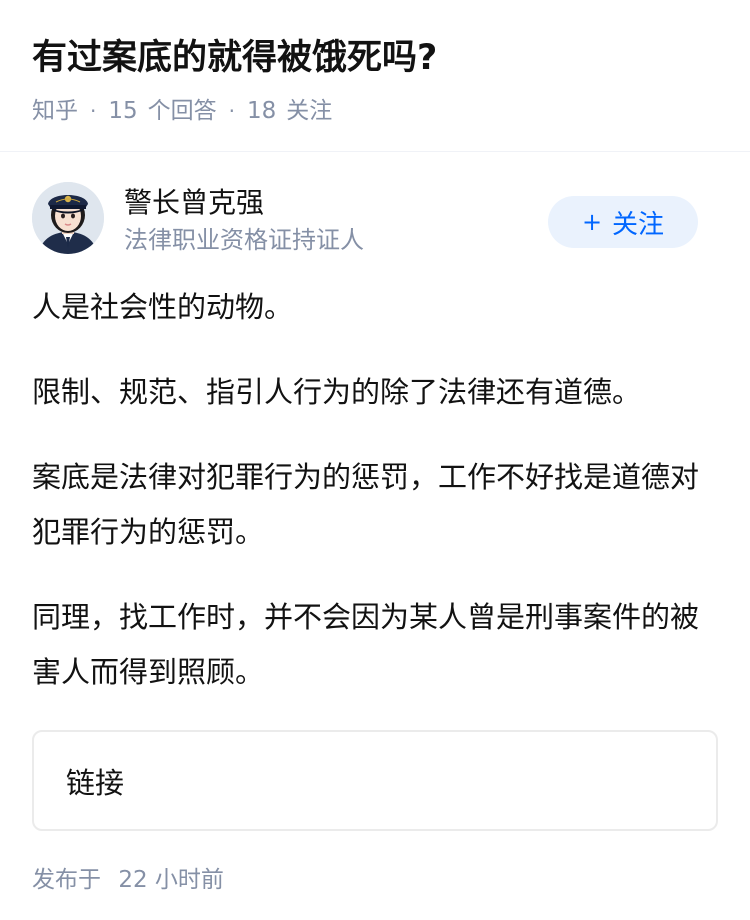 This screenshot has width=750, height=920. What do you see at coordinates (55, 111) in the screenshot?
I see `source-label: 知乎` at bounding box center [55, 111].